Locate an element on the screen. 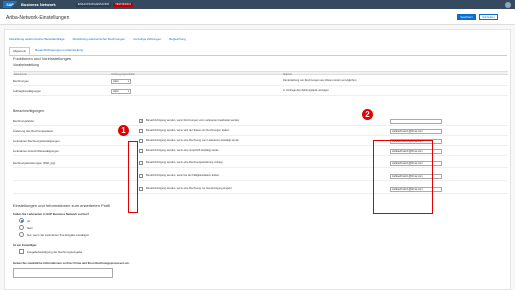 This screenshot has height=290, width=515. section-defaults: Vorabeinstellung is located at coordinates (26, 65).